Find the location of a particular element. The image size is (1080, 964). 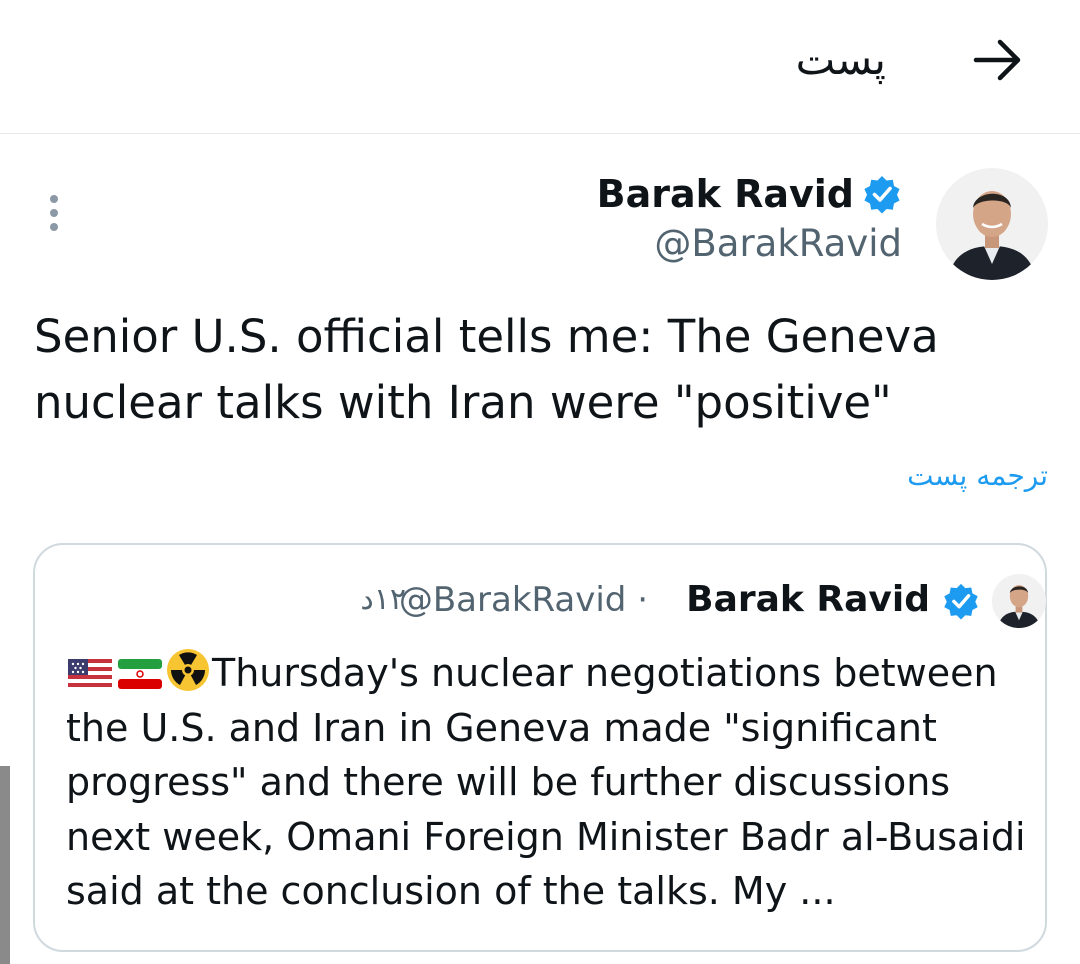

arrow-right-icon is located at coordinates (998, 60).